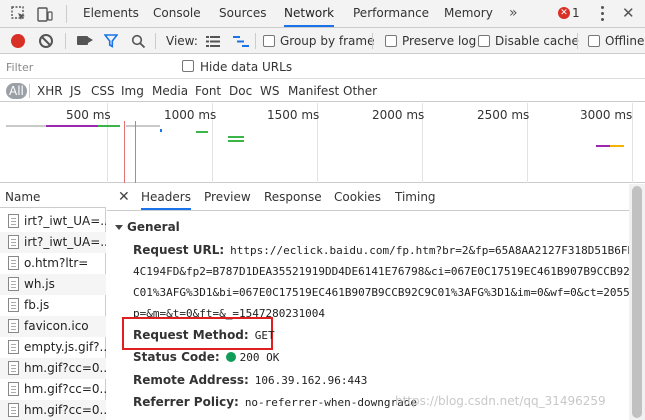 The width and height of the screenshot is (645, 420). Describe the element at coordinates (191, 335) in the screenshot. I see `request-method-label: Request Method:` at that location.